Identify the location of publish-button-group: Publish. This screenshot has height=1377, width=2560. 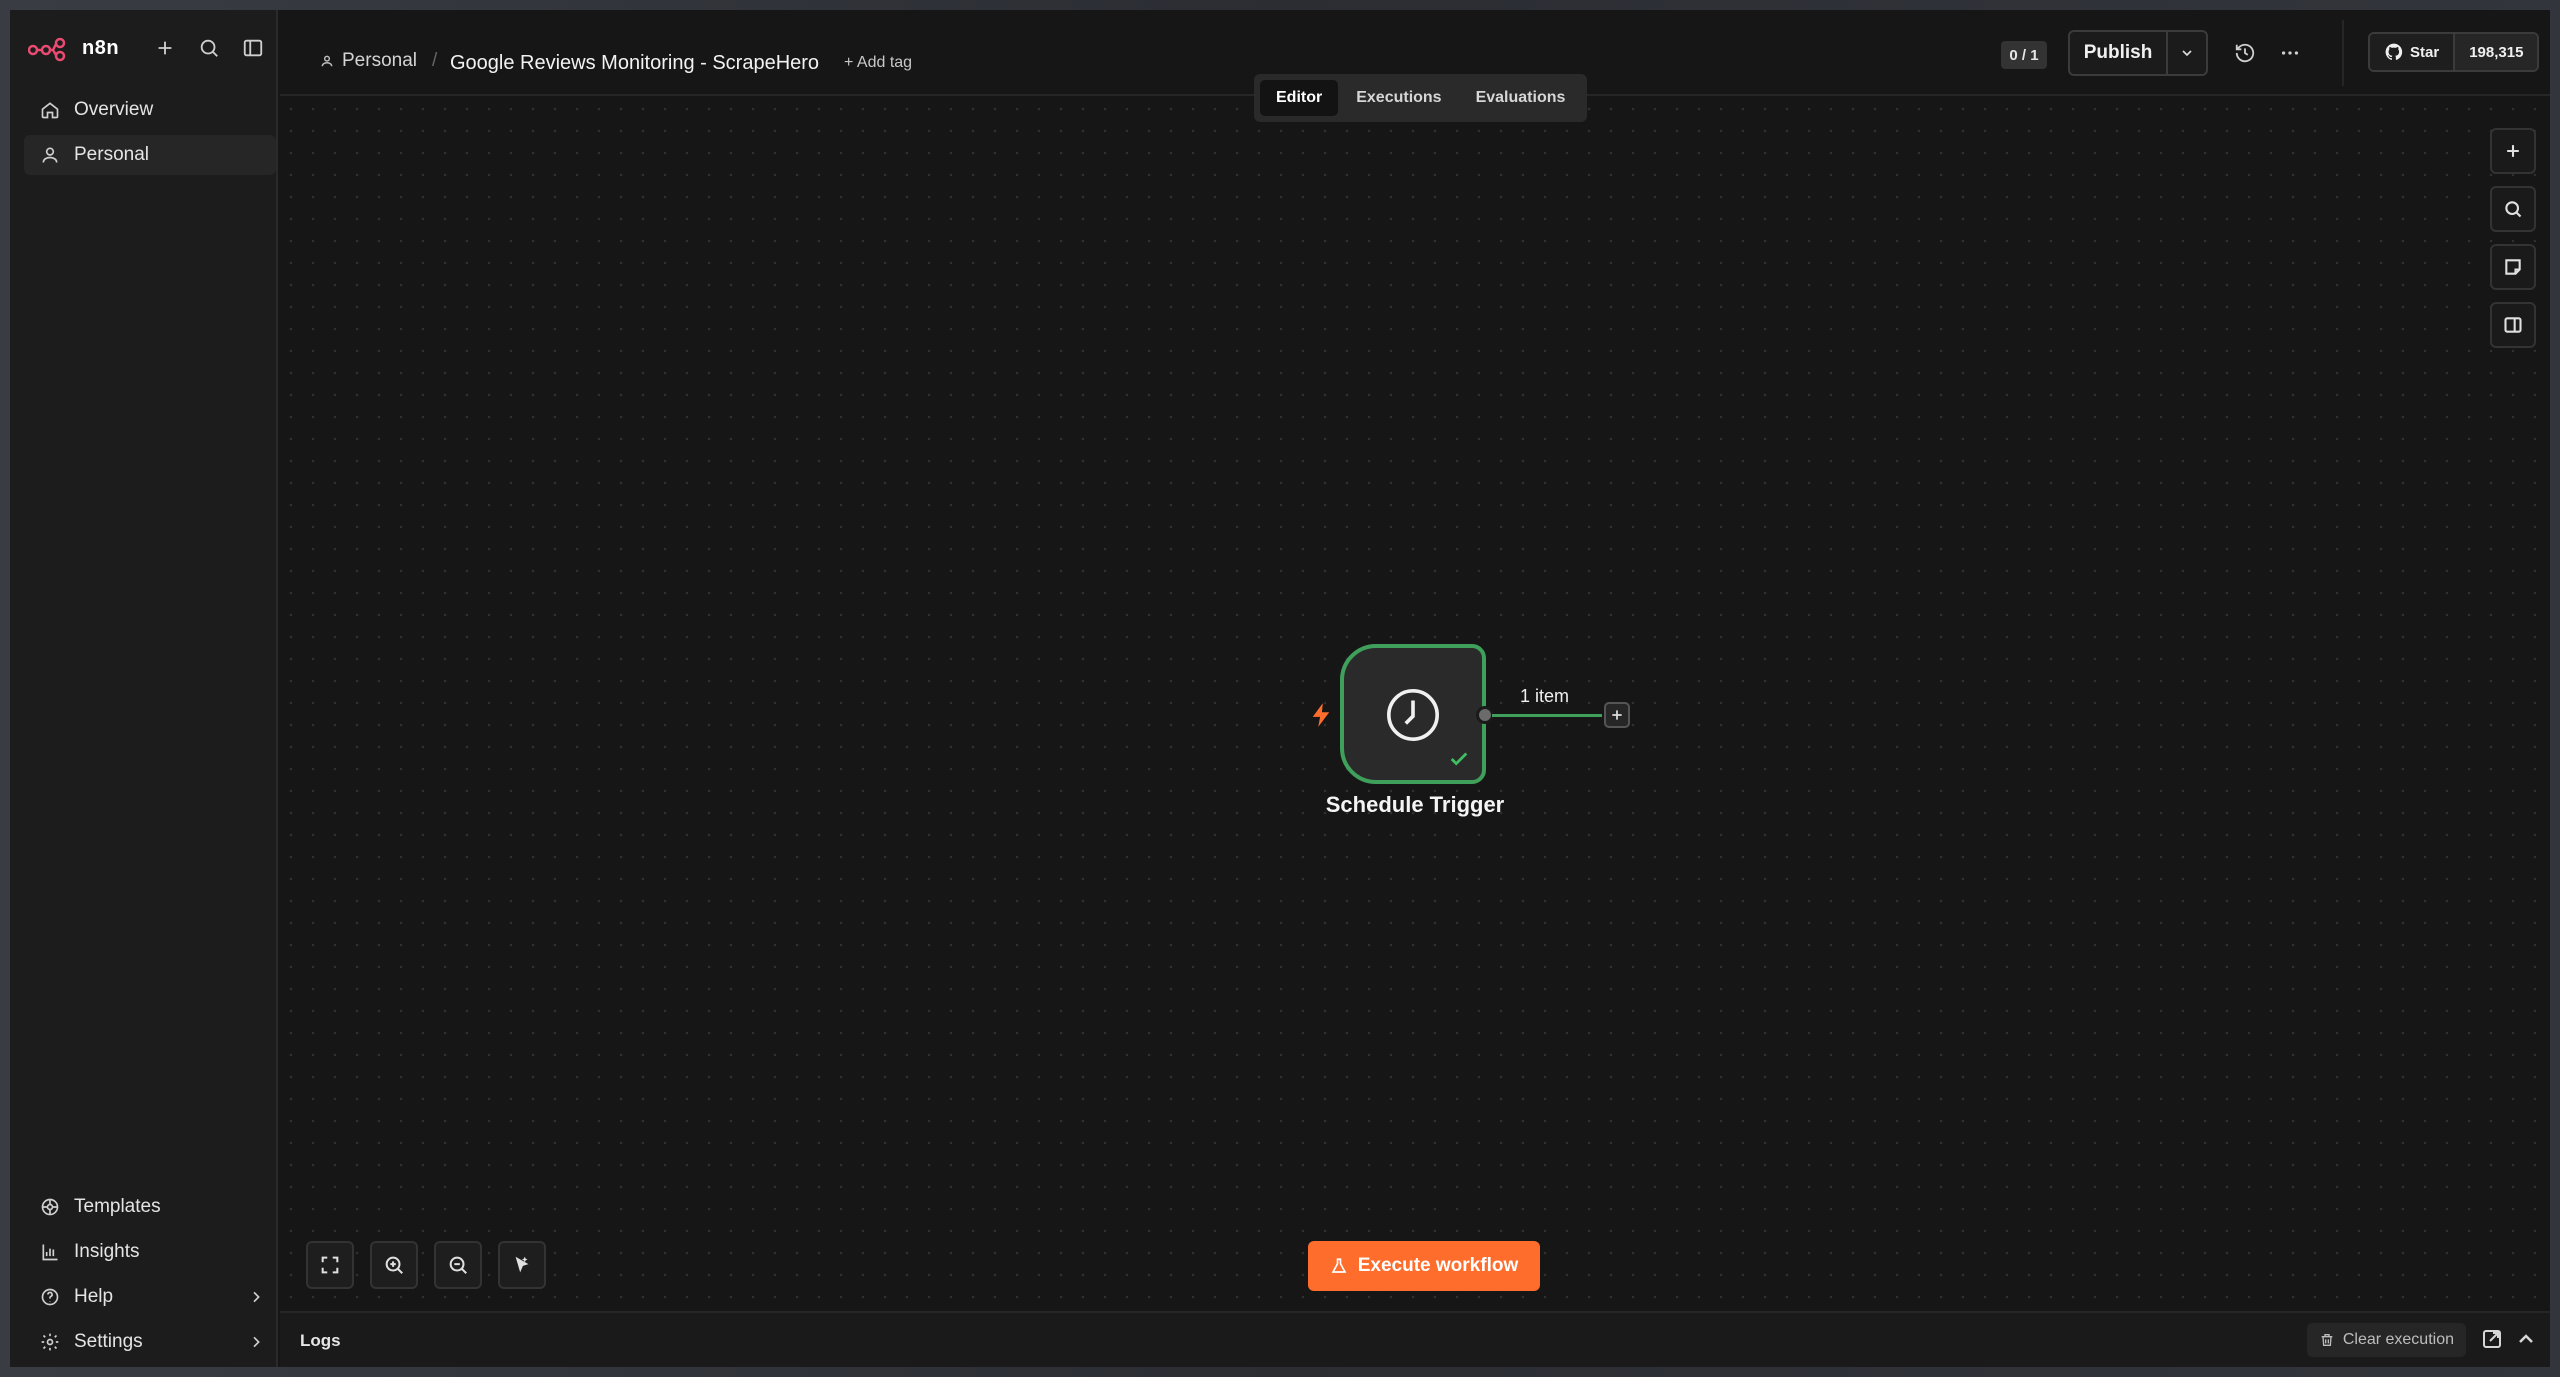
(2138, 53).